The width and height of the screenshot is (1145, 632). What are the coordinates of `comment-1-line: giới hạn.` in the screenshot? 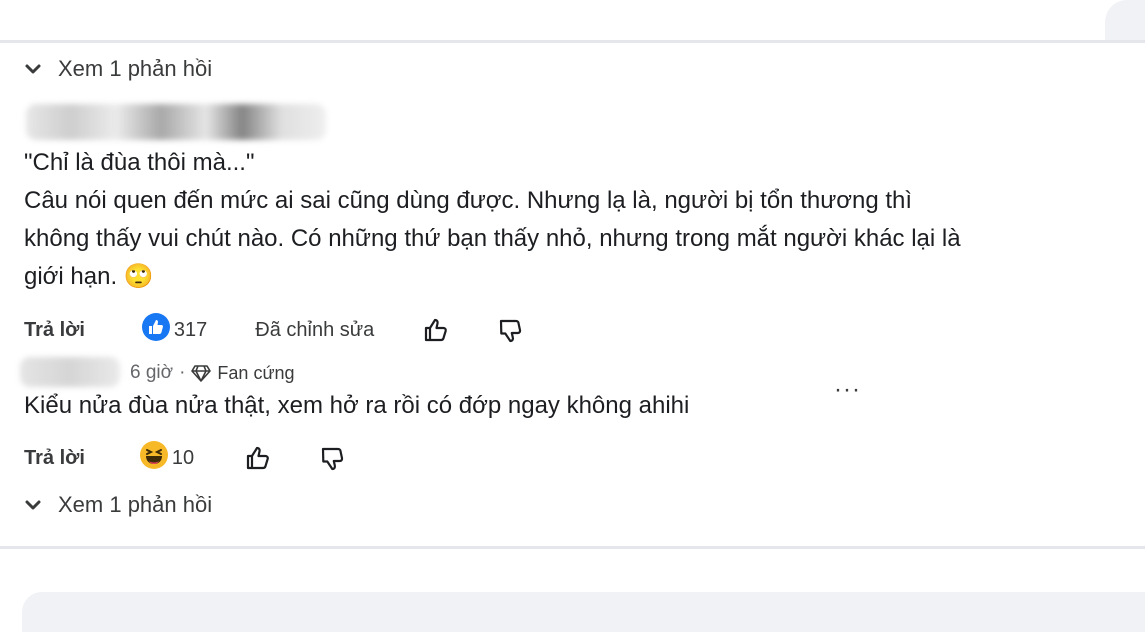 It's located at (71, 276).